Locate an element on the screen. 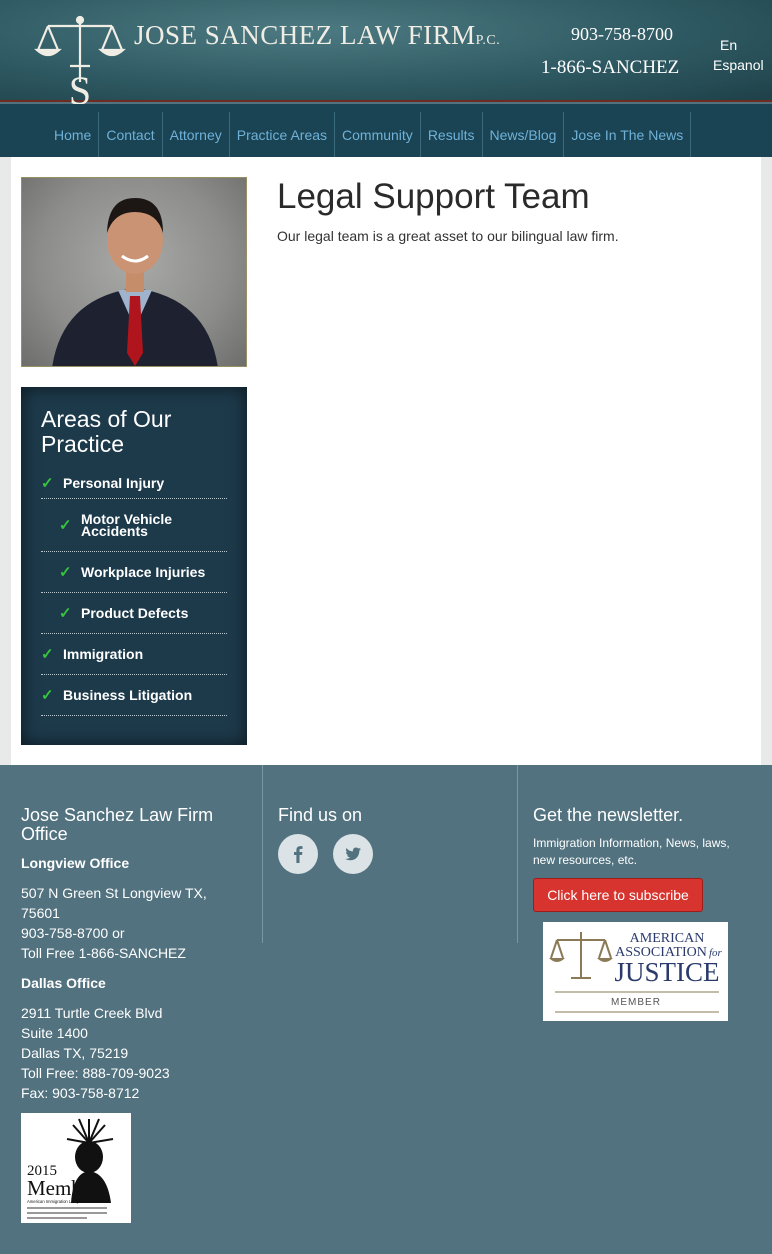 This screenshot has width=772, height=1254. practice-item-label: Workplace Injuries is located at coordinates (143, 572).